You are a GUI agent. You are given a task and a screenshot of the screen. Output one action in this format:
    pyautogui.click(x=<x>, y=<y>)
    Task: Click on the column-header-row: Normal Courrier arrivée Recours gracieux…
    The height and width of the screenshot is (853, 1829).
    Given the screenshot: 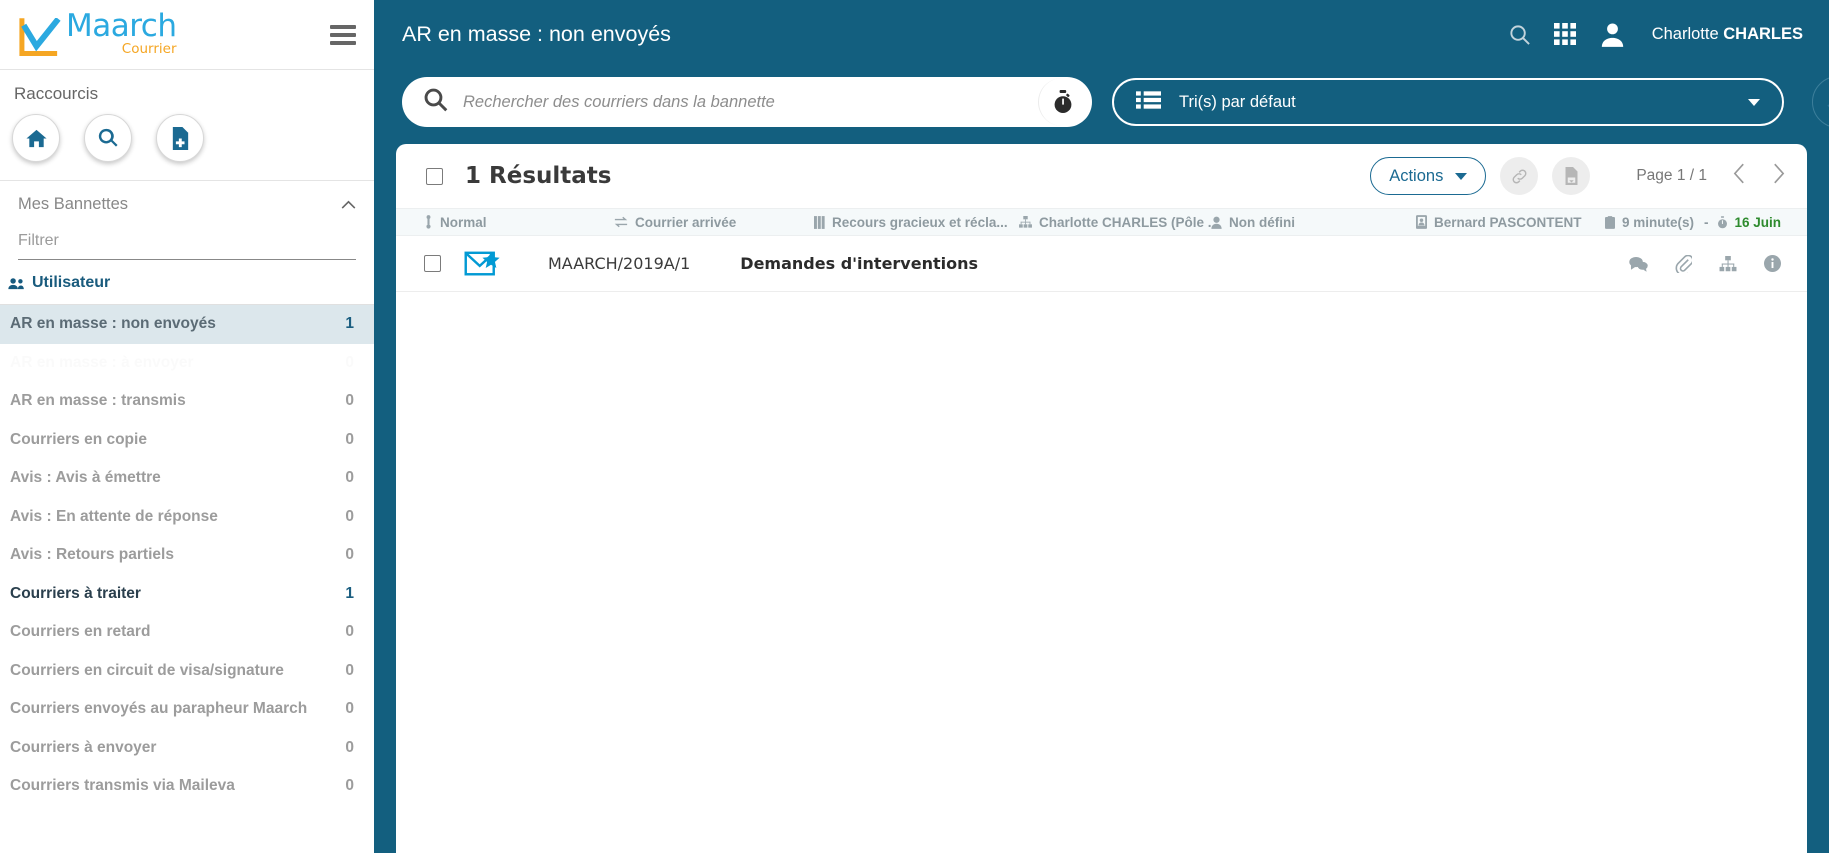 What is the action you would take?
    pyautogui.click(x=1101, y=222)
    